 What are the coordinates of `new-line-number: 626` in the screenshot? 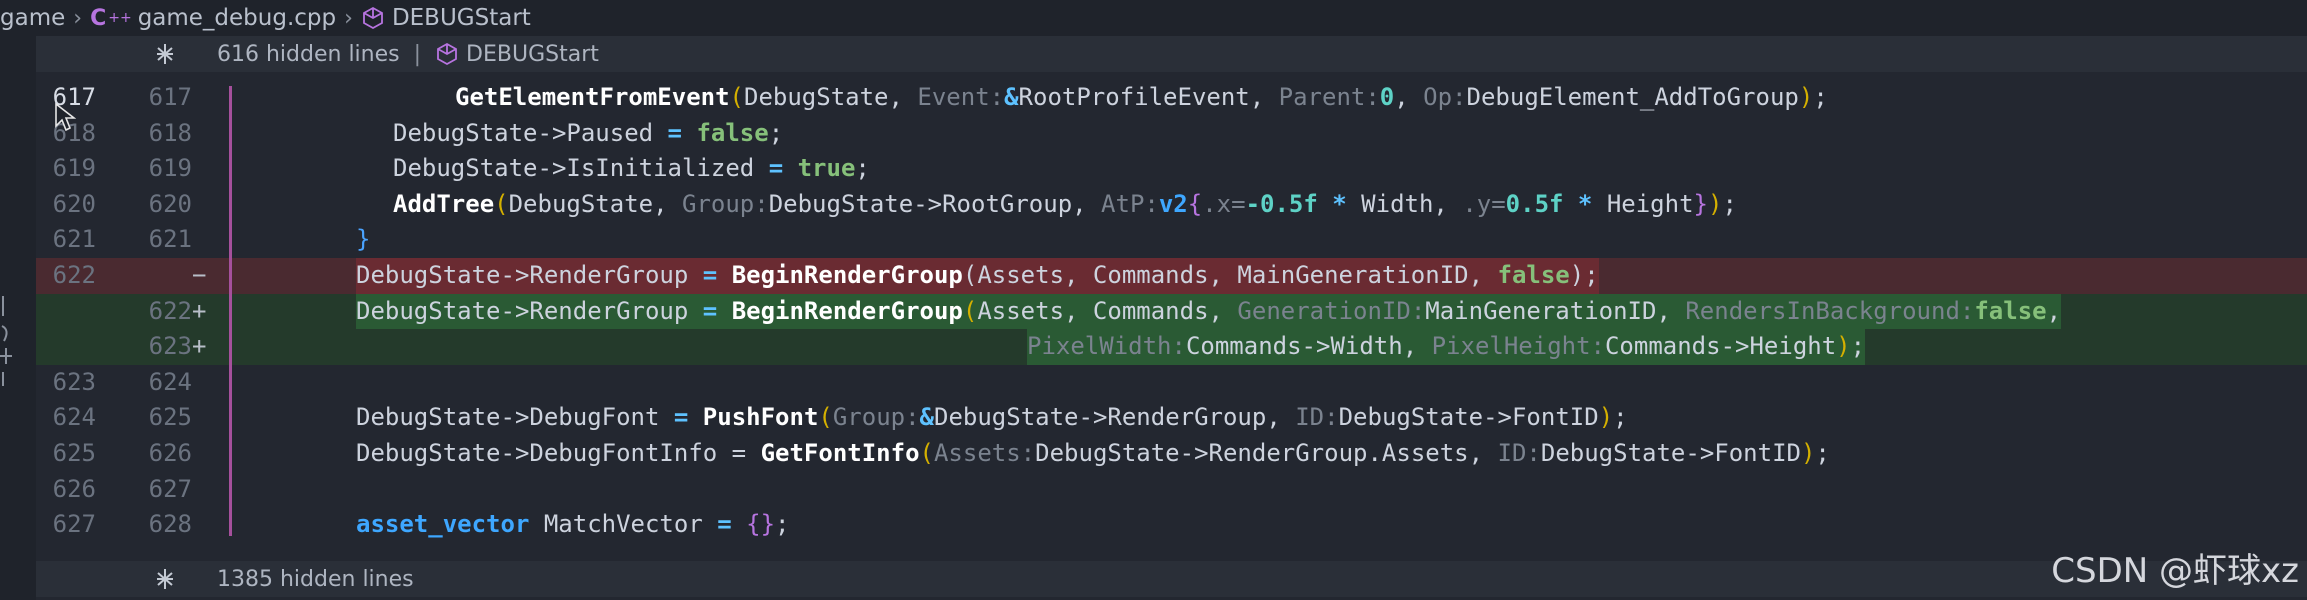 It's located at (170, 453).